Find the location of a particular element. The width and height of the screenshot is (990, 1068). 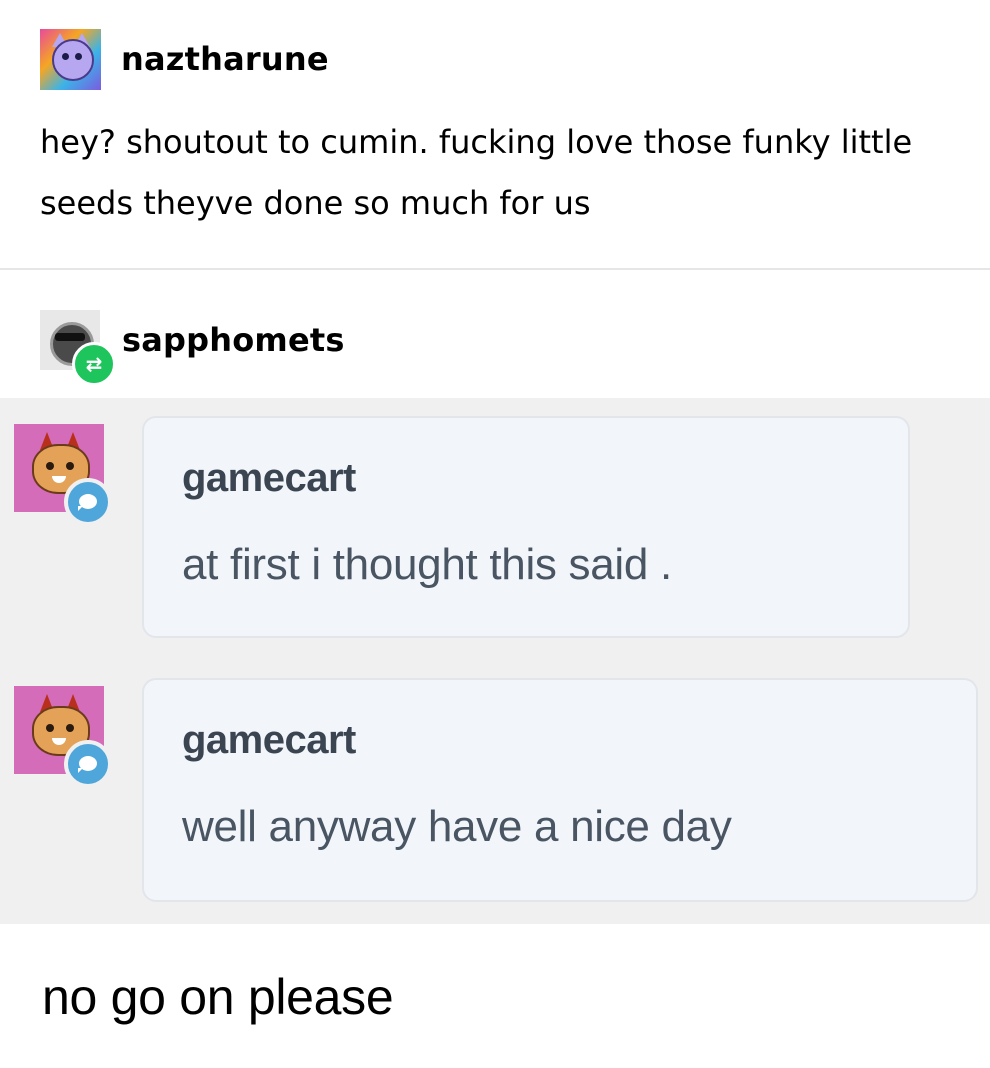

reblog-icon: ⇄ is located at coordinates (94, 364).